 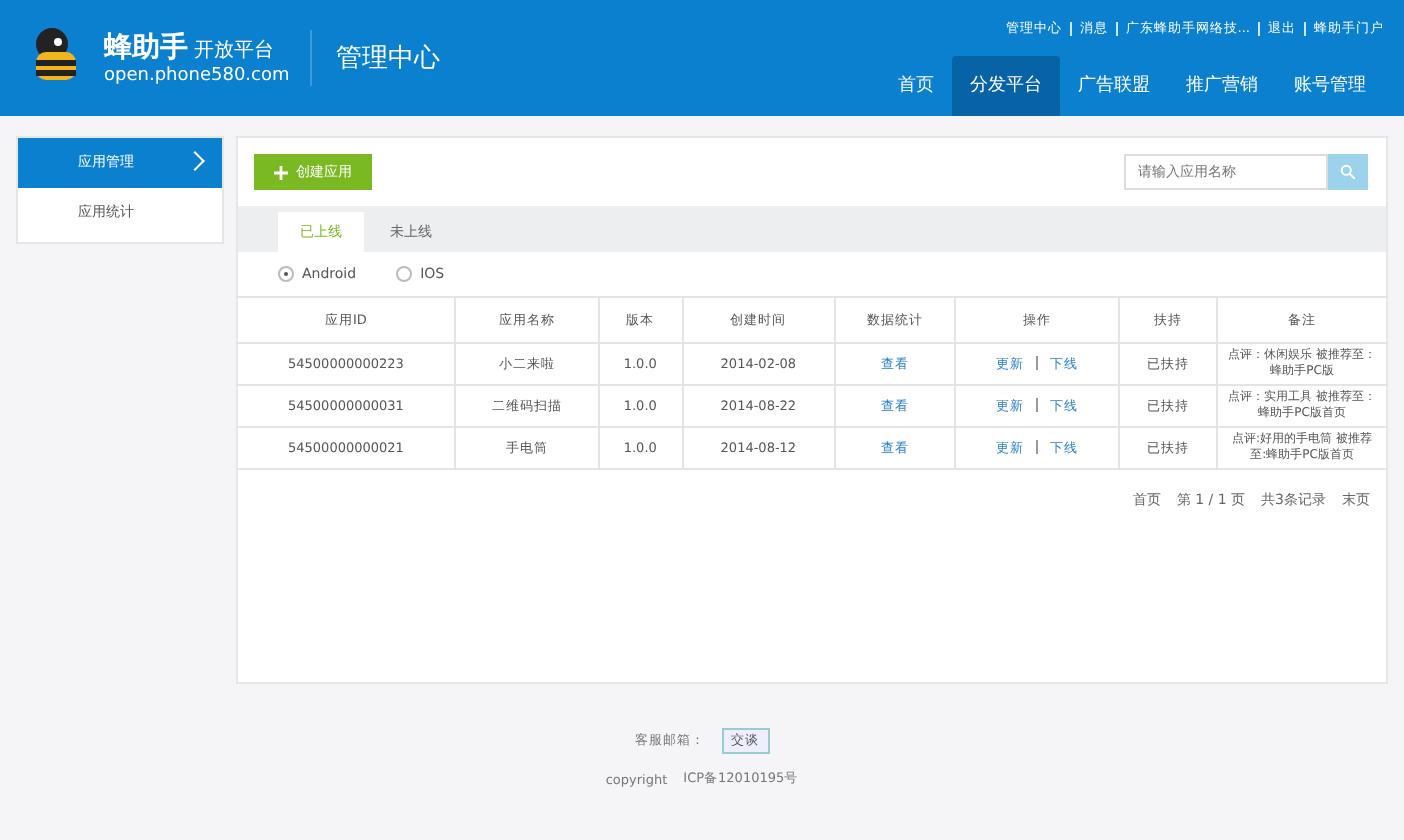 I want to click on nav-tab: 首页, so click(x=916, y=86).